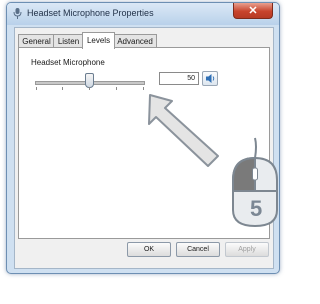 The width and height of the screenshot is (320, 304). Describe the element at coordinates (135, 41) in the screenshot. I see `tab-advanced: Advanced` at that location.